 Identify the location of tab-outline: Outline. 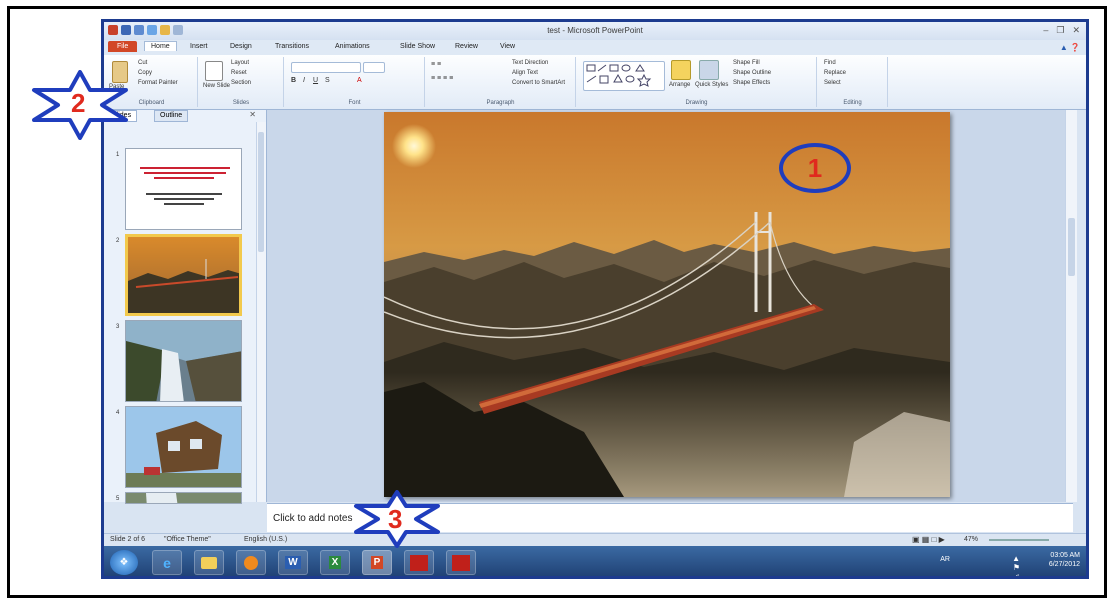
(171, 116).